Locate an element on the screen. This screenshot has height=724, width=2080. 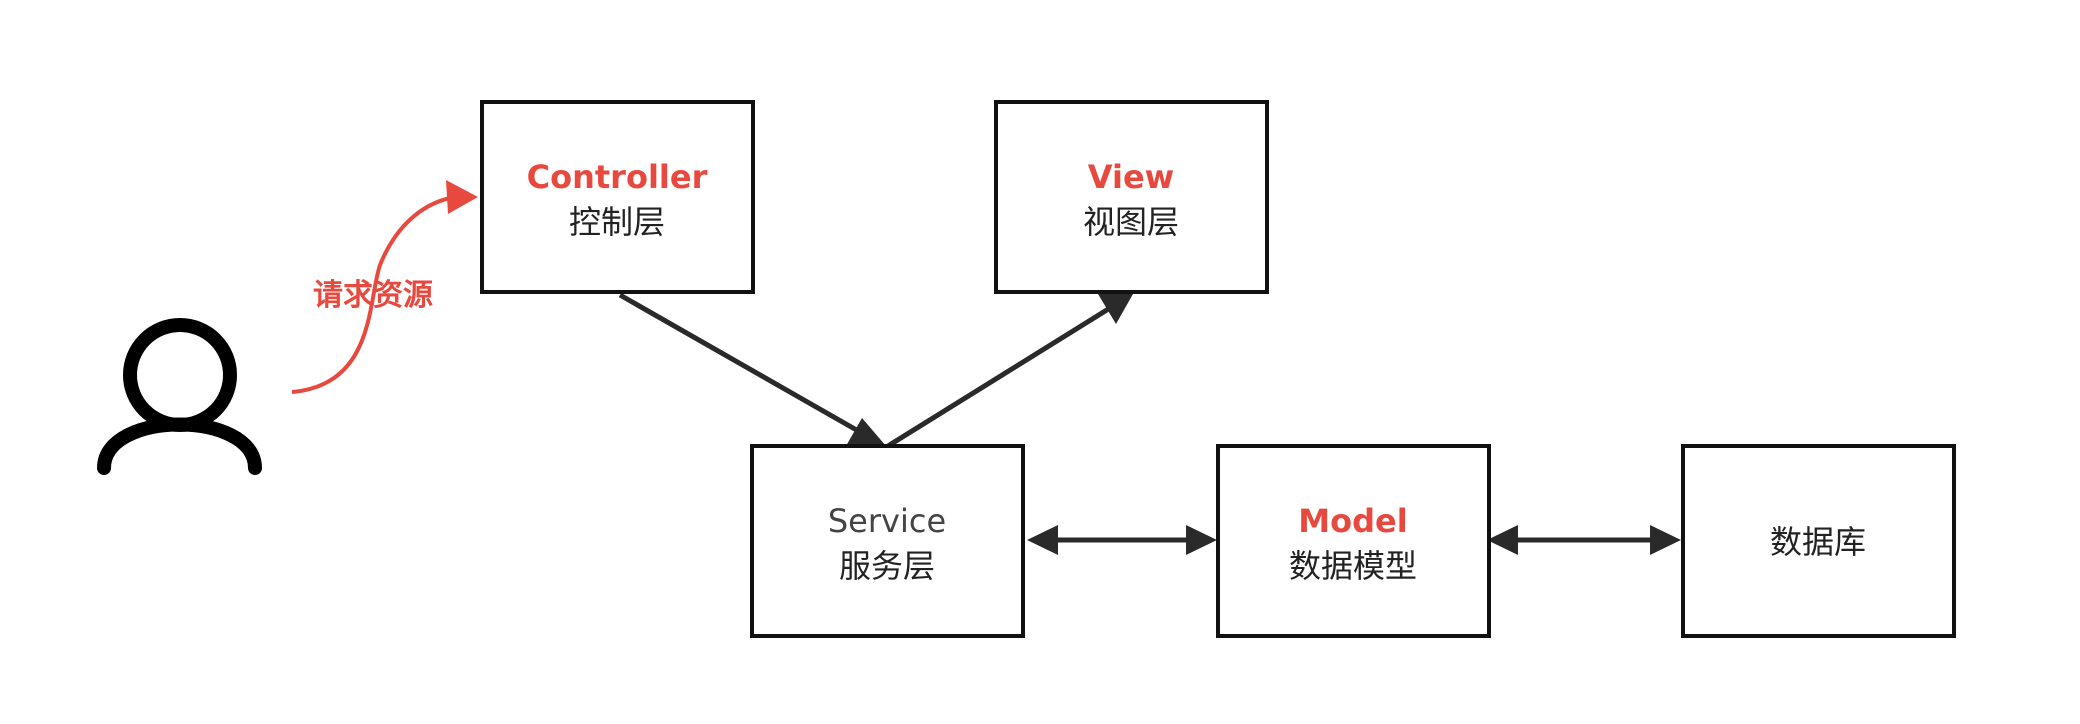
database-label: 数据库 is located at coordinates (1818, 542).